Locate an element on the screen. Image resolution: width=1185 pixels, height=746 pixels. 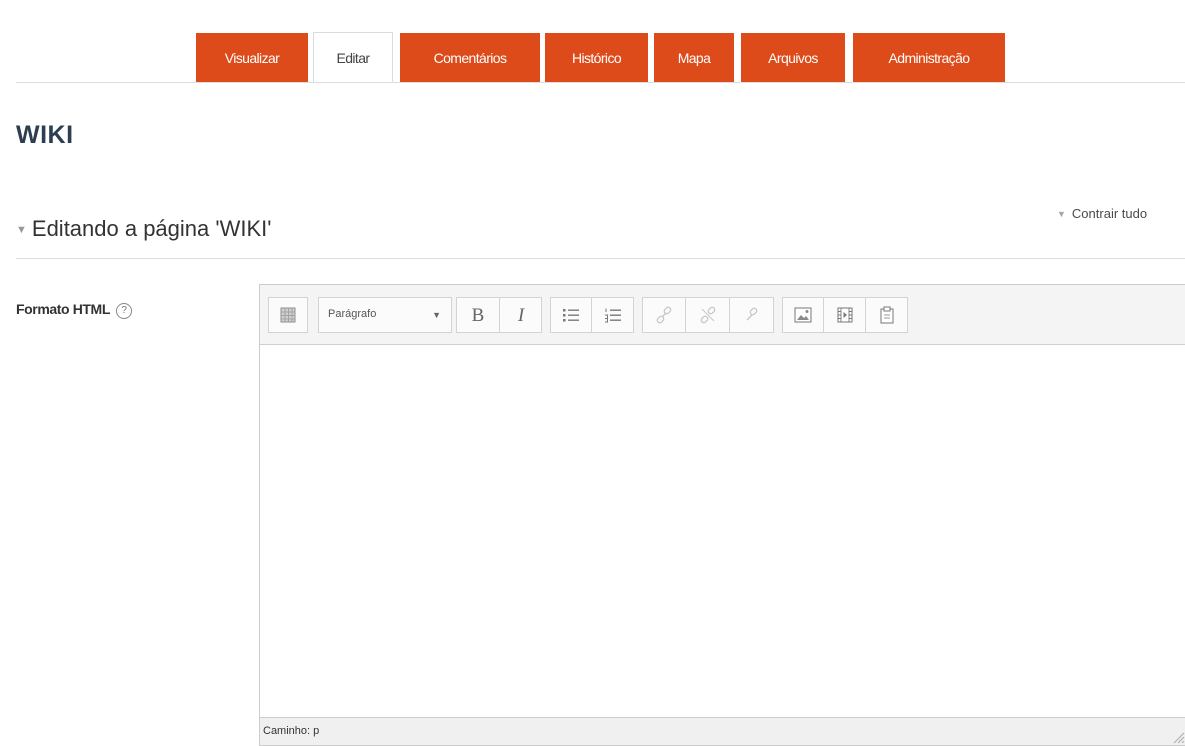
toggle-toolbar-button is located at coordinates (288, 315).